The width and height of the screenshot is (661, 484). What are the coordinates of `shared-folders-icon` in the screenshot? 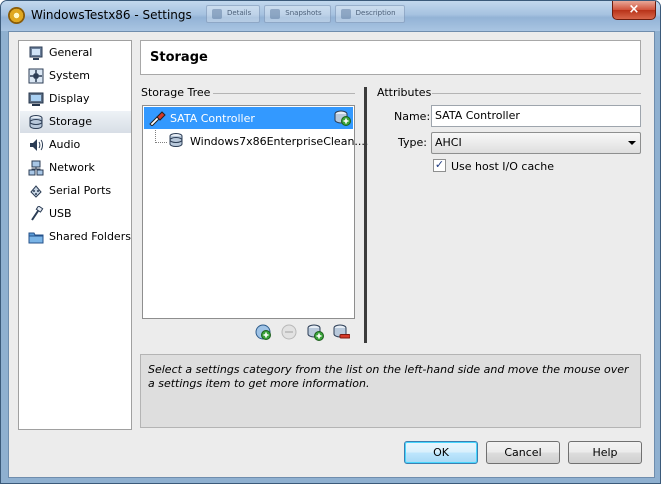 It's located at (36, 238).